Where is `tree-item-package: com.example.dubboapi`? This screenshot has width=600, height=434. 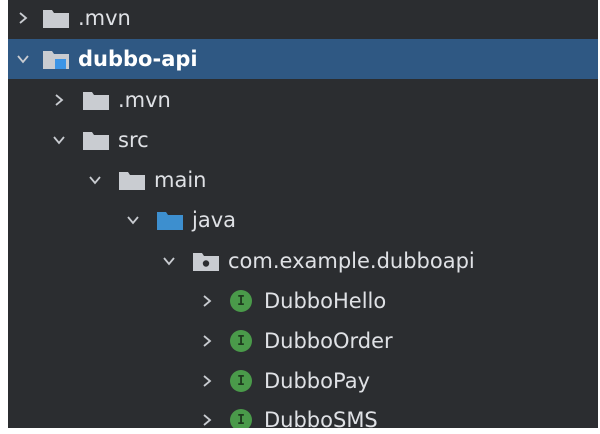
tree-item-package: com.example.dubboapi is located at coordinates (303, 261).